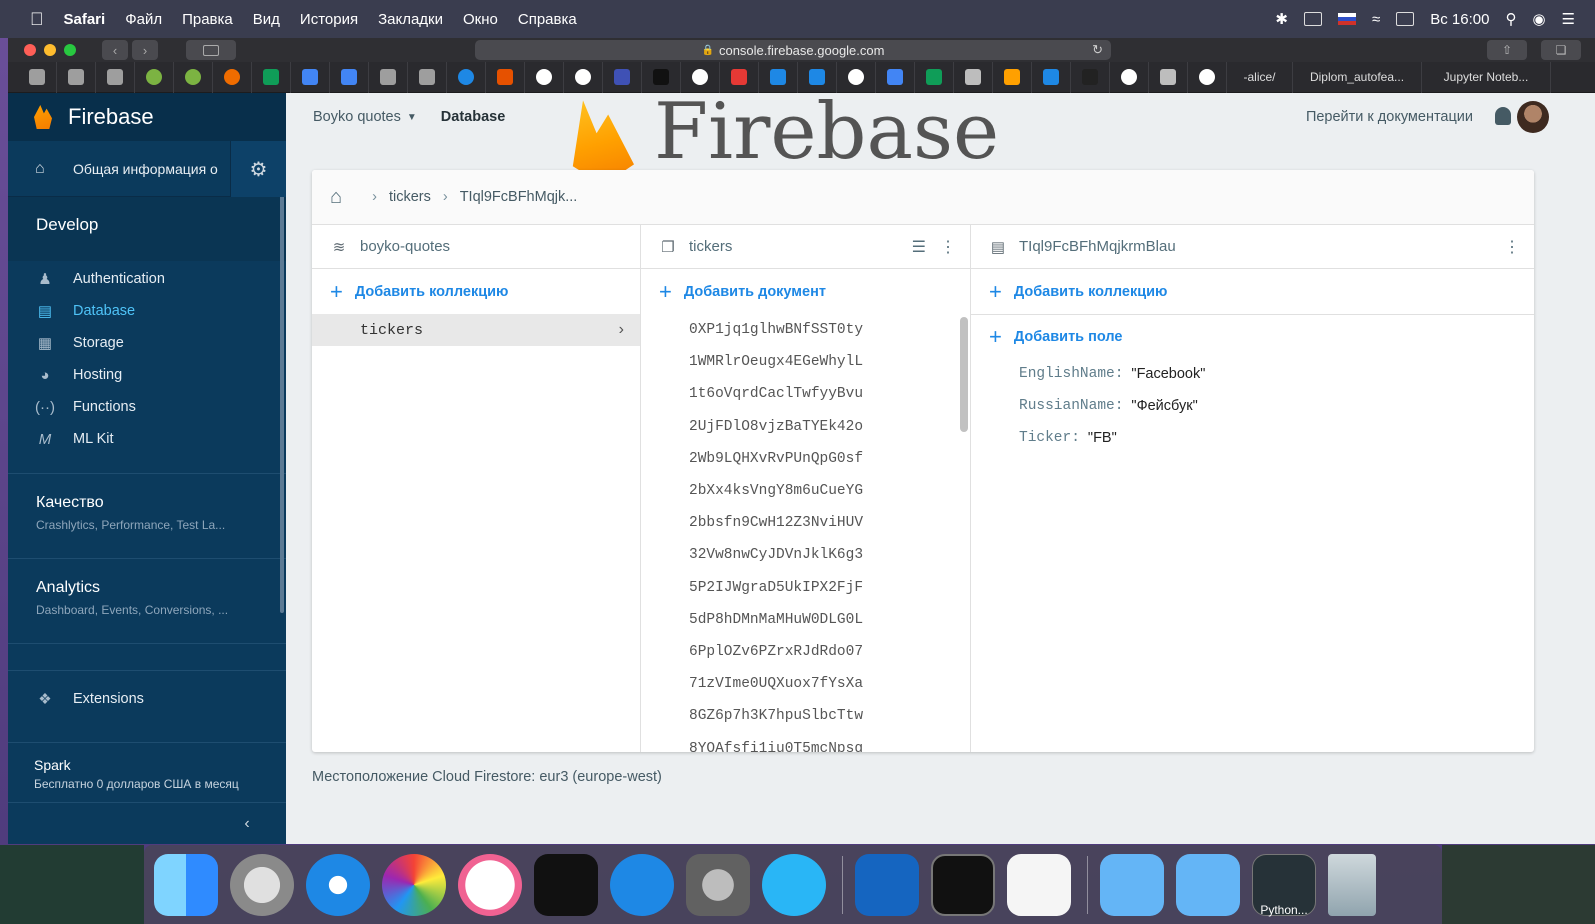 The height and width of the screenshot is (924, 1595). Describe the element at coordinates (50, 50) in the screenshot. I see `minimize-window-button` at that location.